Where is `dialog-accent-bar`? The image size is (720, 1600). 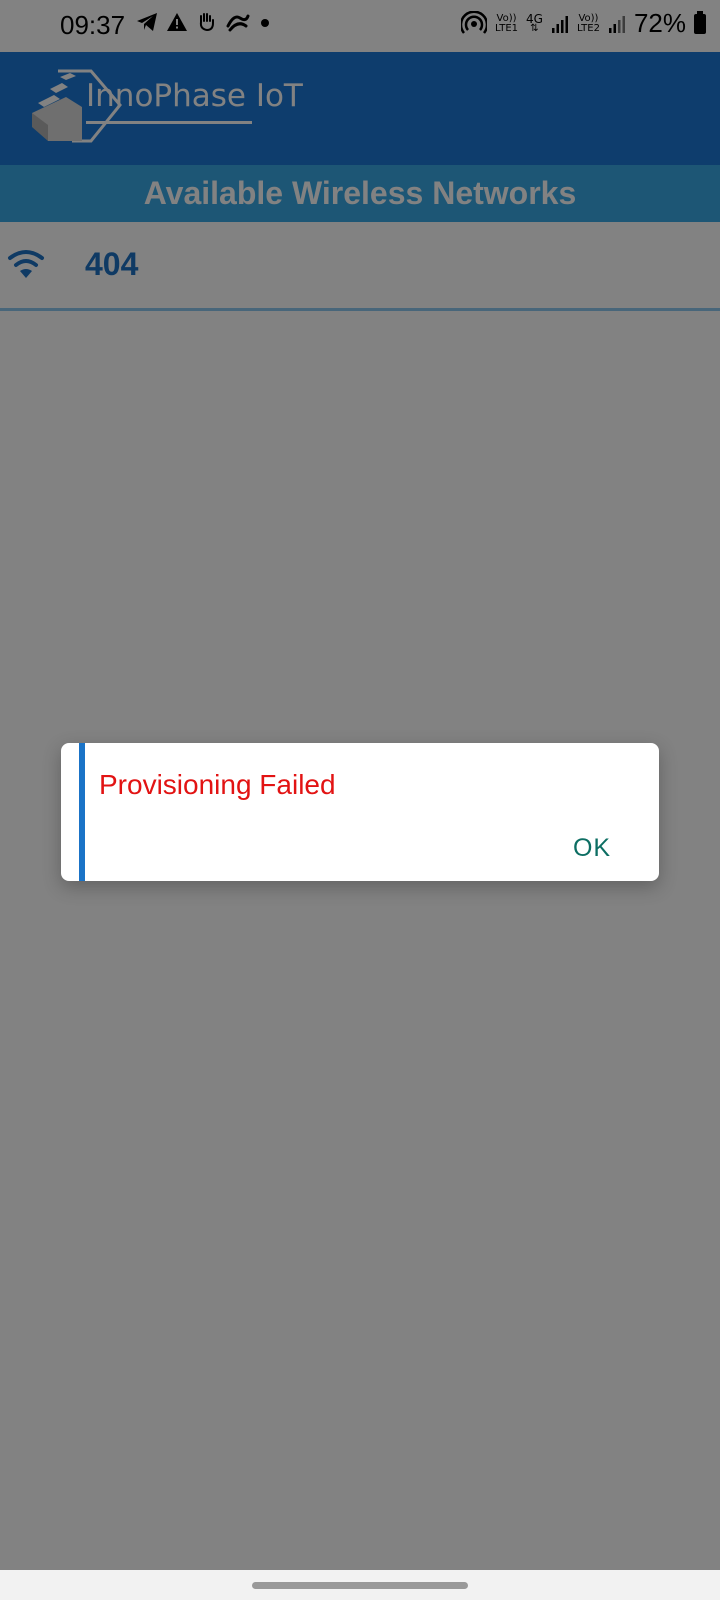
dialog-accent-bar is located at coordinates (82, 812).